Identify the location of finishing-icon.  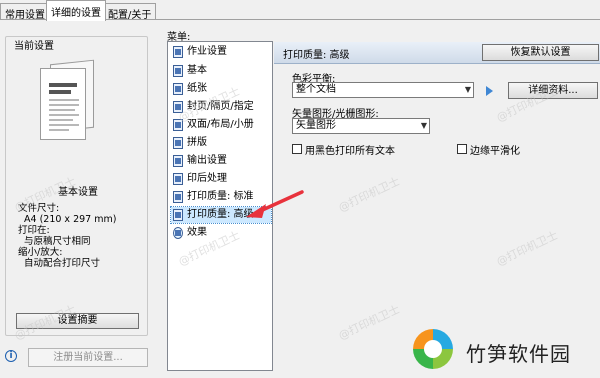
(178, 179).